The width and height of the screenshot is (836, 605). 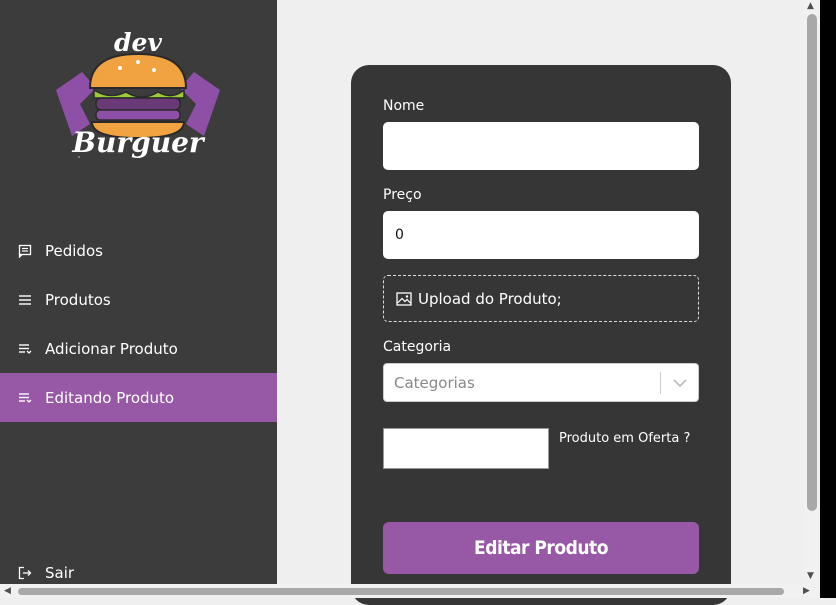 What do you see at coordinates (490, 298) in the screenshot?
I see `upload-label: Upload do Produto;` at bounding box center [490, 298].